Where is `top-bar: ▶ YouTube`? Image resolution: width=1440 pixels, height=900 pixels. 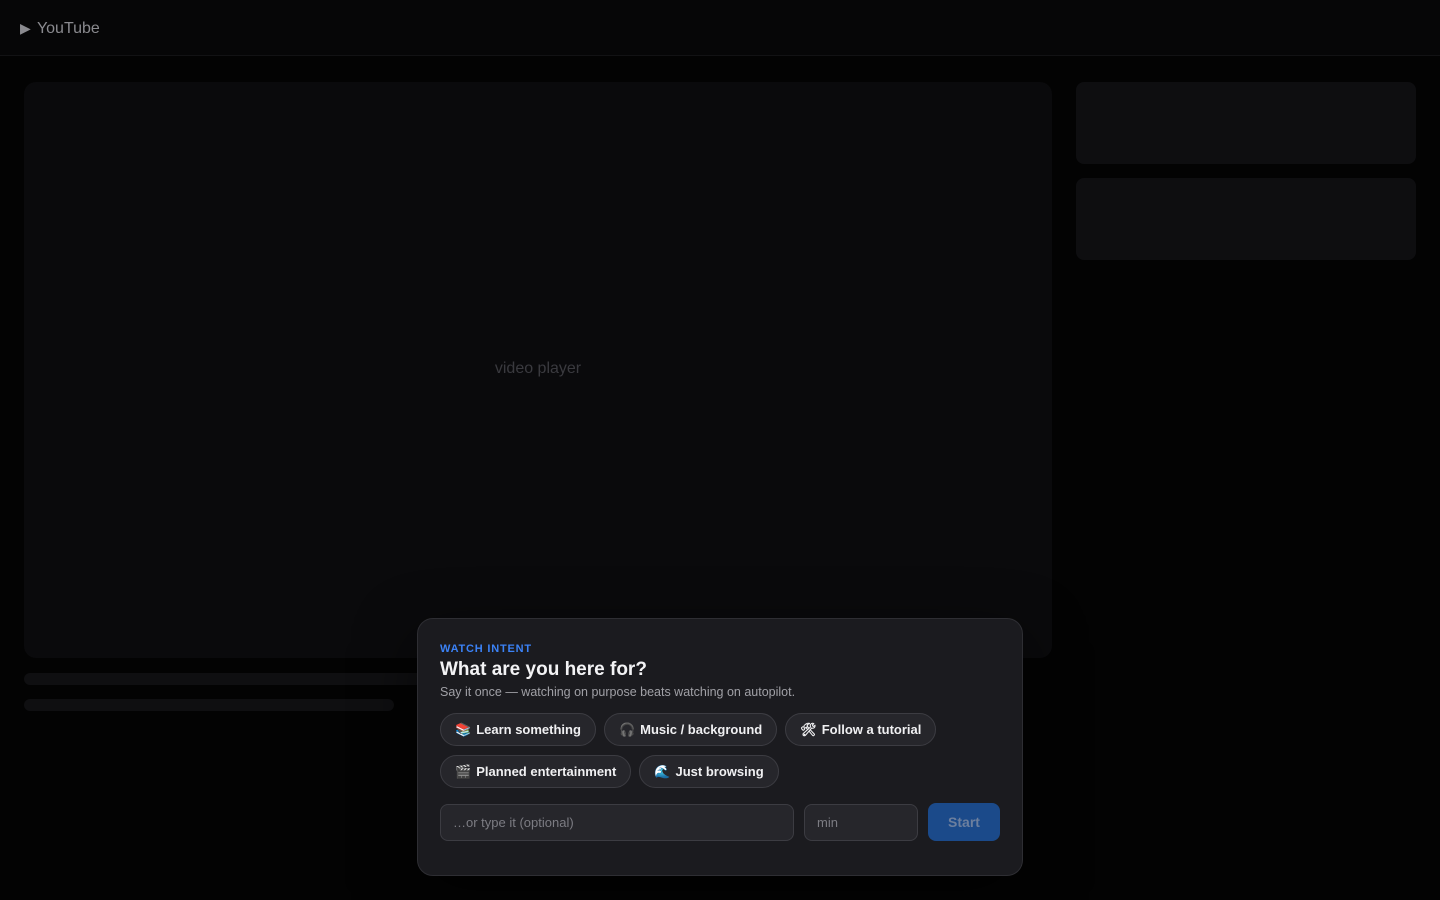
top-bar: ▶ YouTube is located at coordinates (720, 28).